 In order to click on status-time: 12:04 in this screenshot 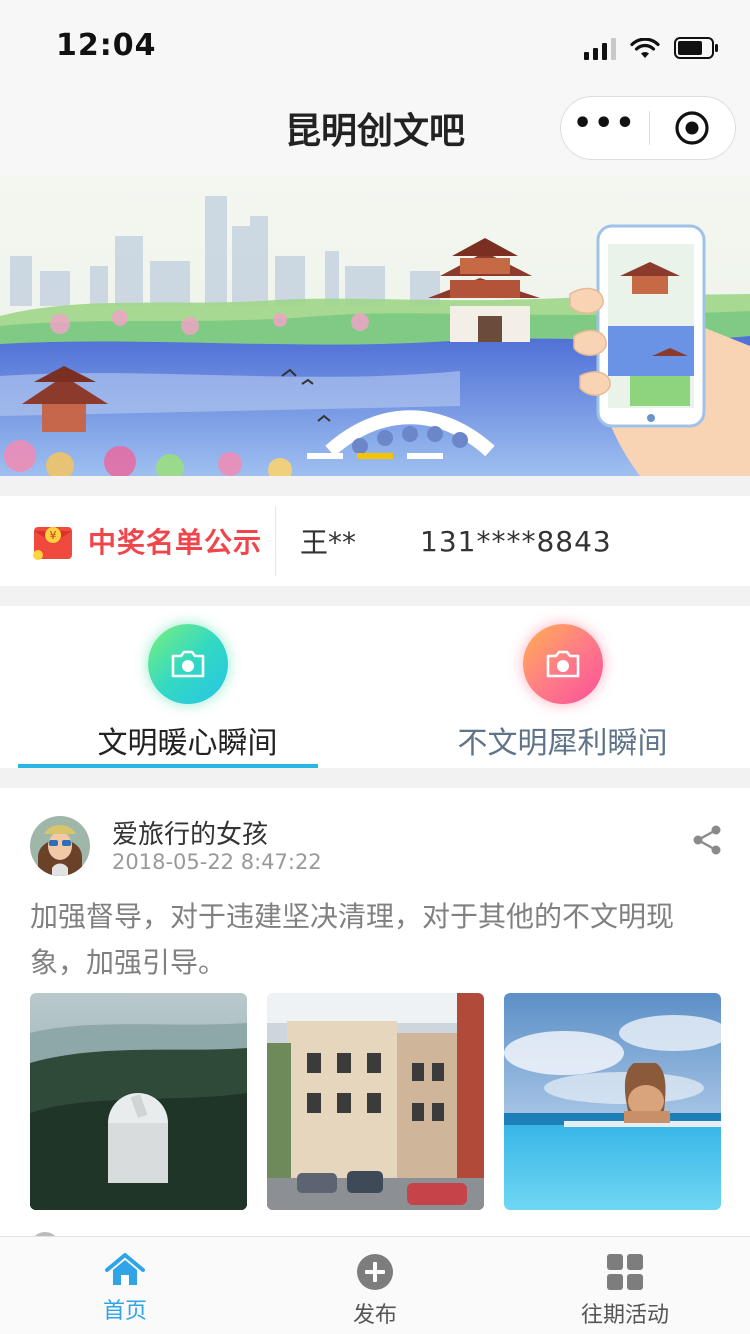, I will do `click(106, 45)`.